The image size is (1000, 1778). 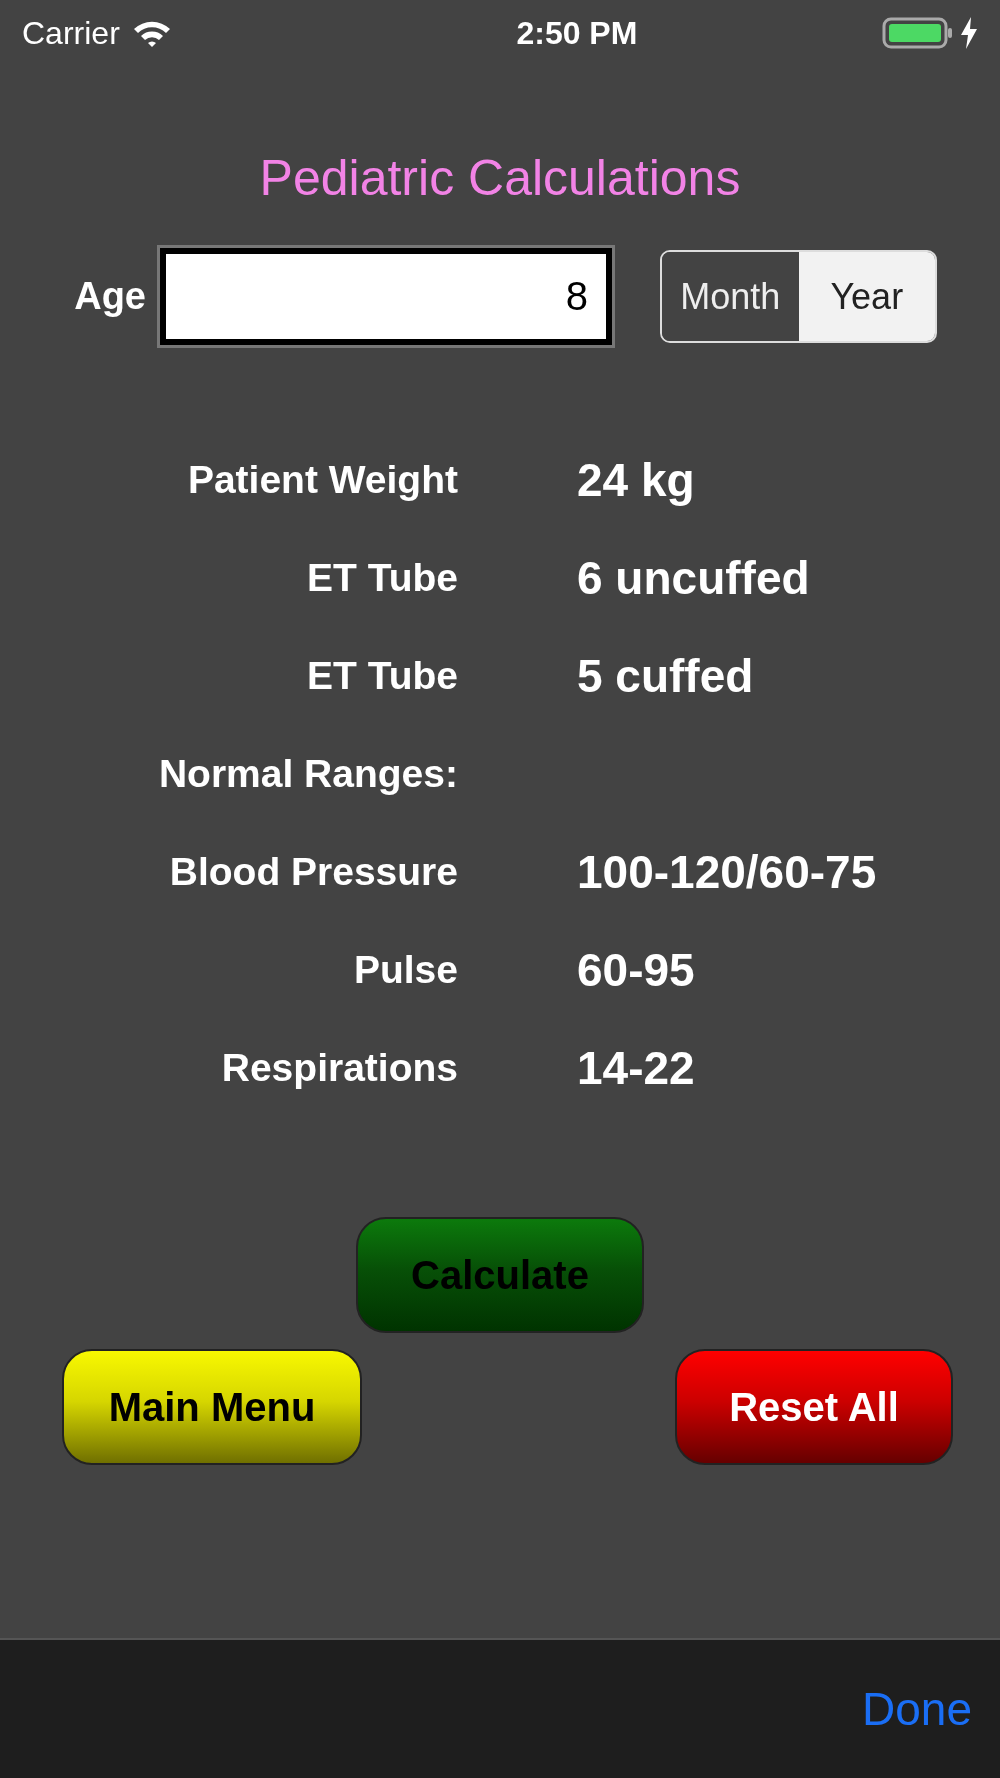 I want to click on result-label: Normal Ranges:, so click(x=307, y=773).